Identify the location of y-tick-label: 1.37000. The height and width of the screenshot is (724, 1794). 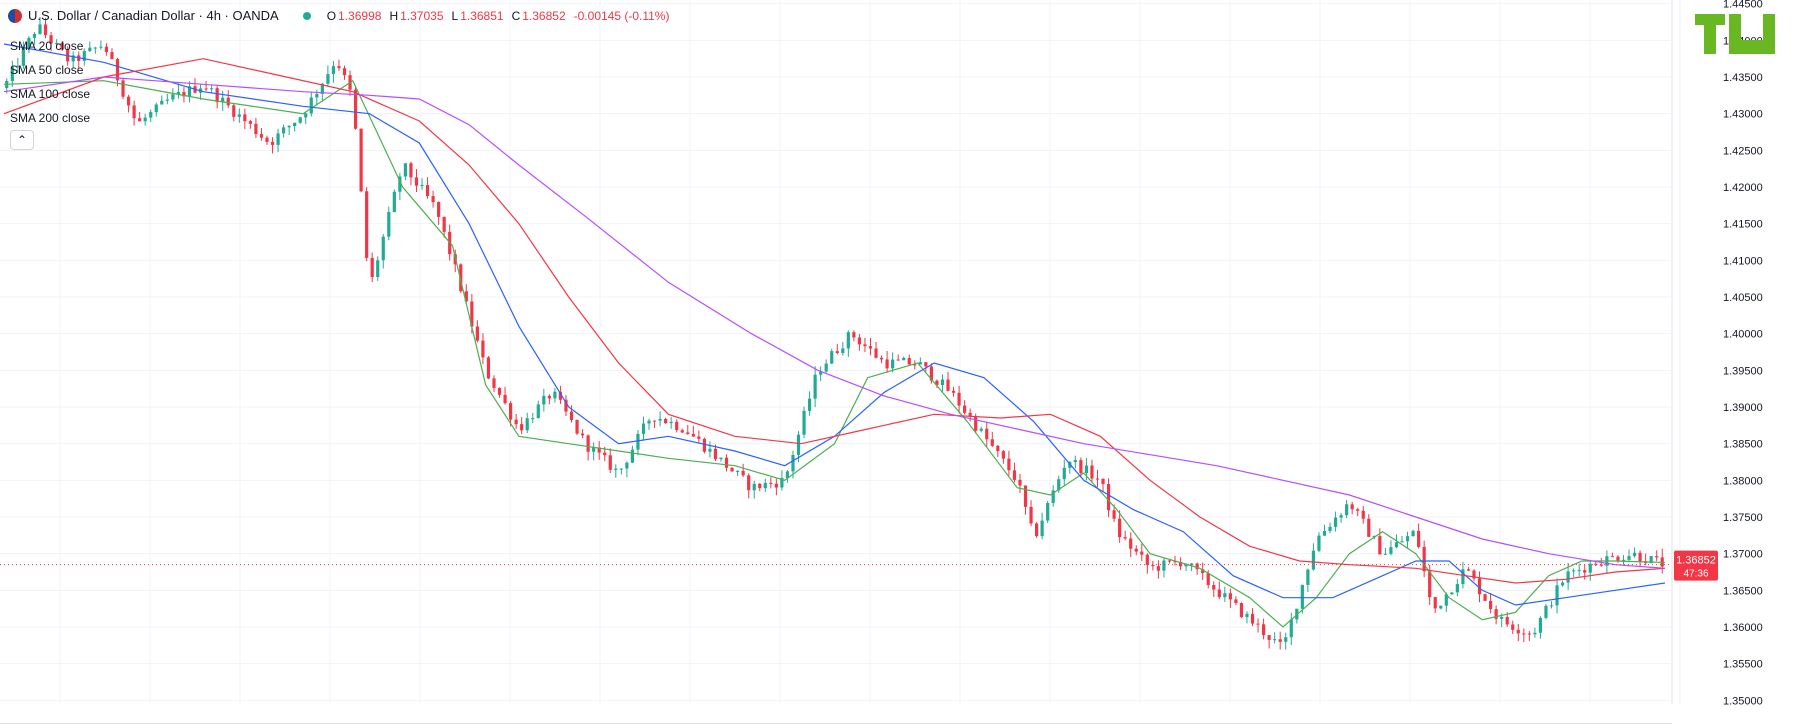
(1743, 555).